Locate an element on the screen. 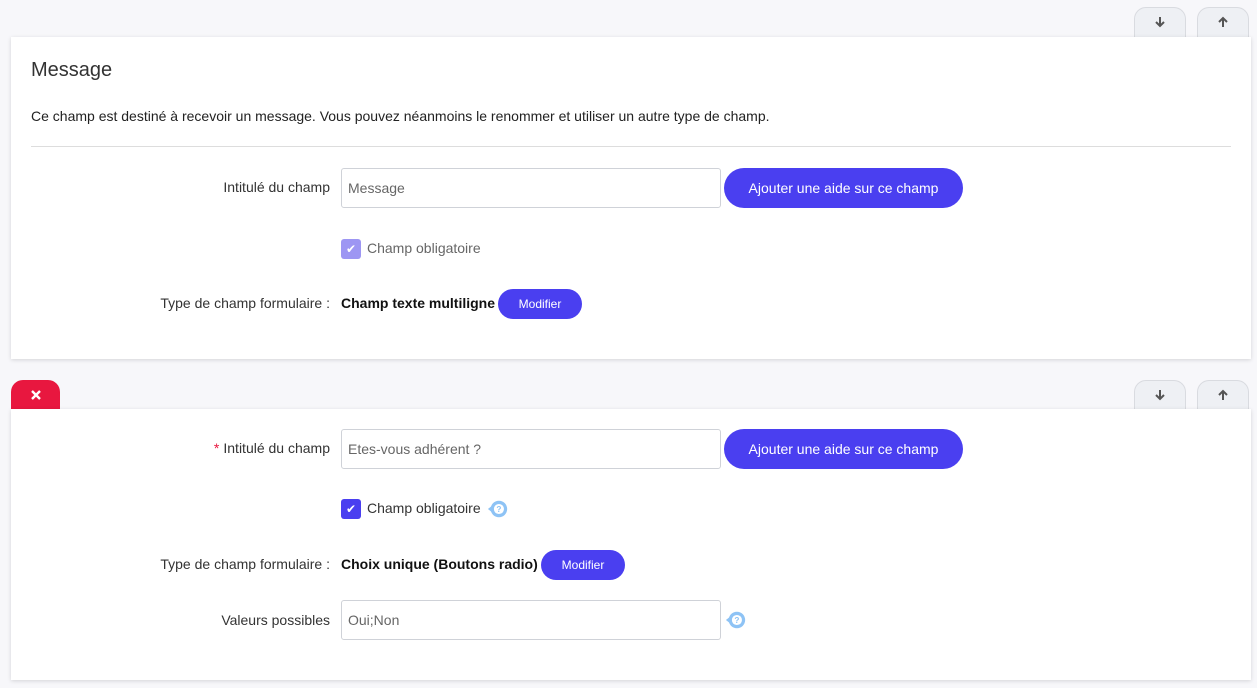 The image size is (1257, 688). divider is located at coordinates (631, 146).